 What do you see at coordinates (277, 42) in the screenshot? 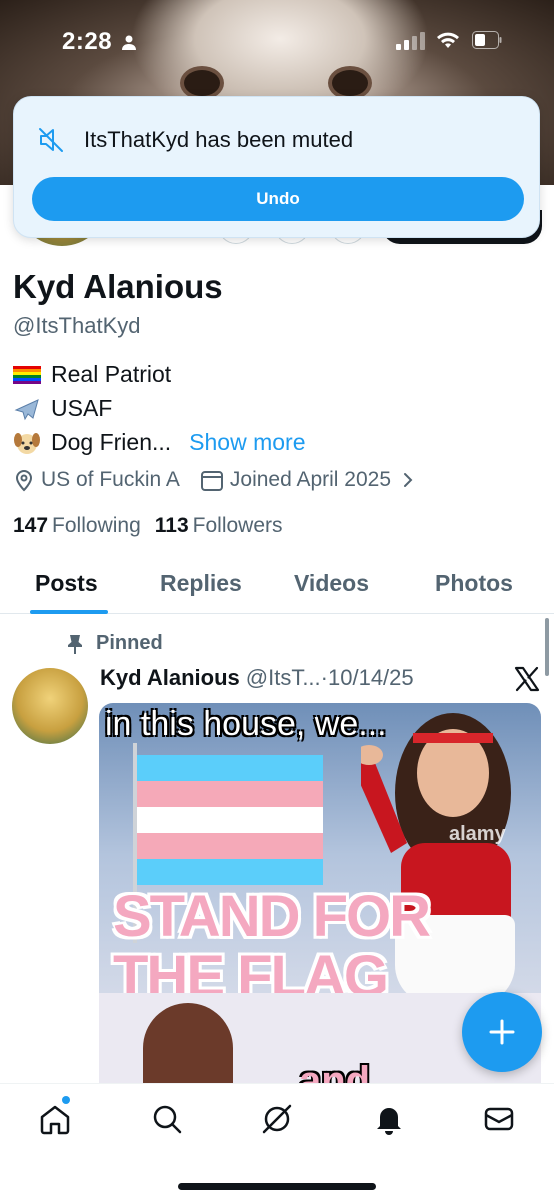
I see `status-bar: 2:28` at bounding box center [277, 42].